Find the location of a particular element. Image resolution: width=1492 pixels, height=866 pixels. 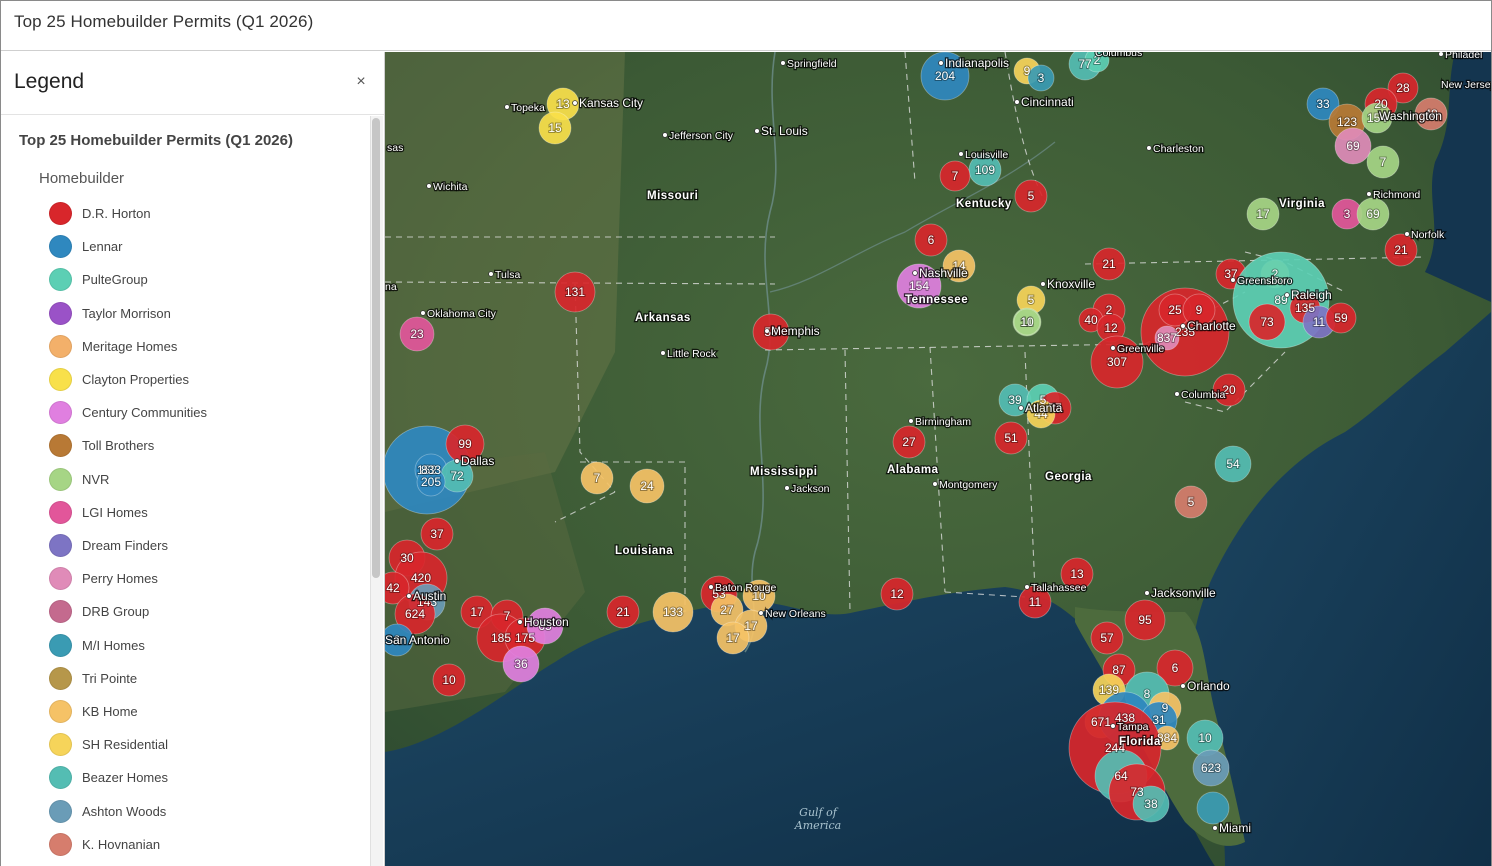

legend-item-label: SH Residential is located at coordinates (125, 745).